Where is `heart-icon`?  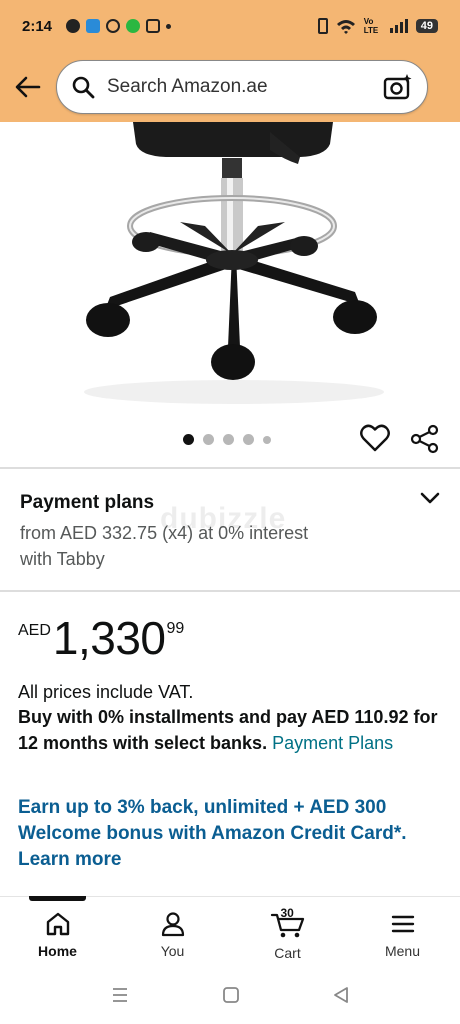
heart-icon is located at coordinates (375, 438).